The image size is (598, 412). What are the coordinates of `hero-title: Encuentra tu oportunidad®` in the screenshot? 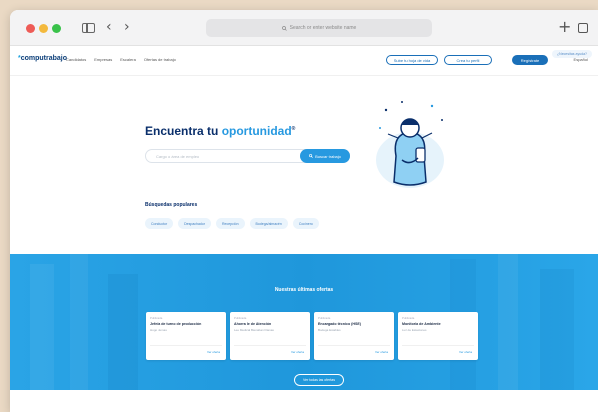 It's located at (220, 131).